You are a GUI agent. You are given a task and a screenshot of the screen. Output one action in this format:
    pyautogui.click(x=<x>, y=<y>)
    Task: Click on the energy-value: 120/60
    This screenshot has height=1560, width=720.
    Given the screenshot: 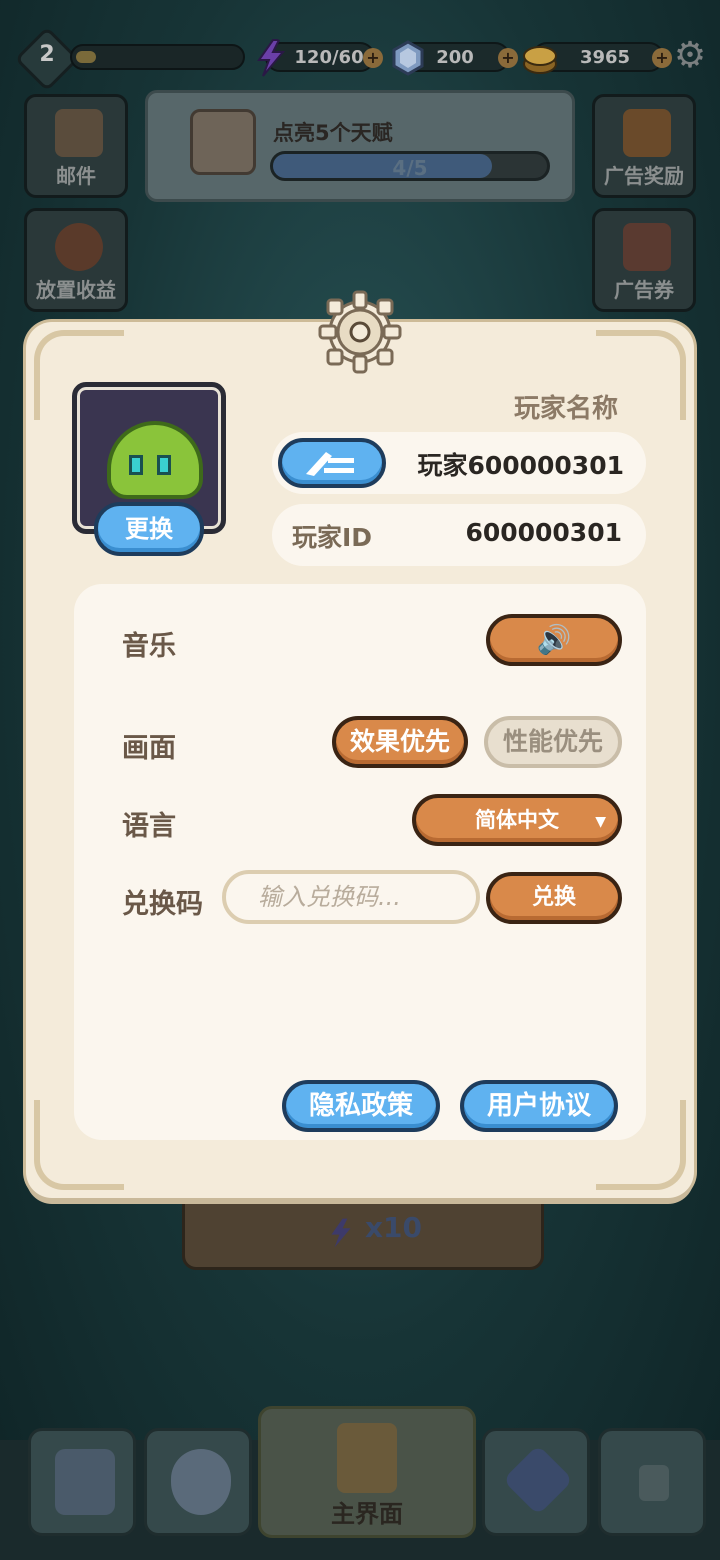 What is the action you would take?
    pyautogui.click(x=329, y=57)
    